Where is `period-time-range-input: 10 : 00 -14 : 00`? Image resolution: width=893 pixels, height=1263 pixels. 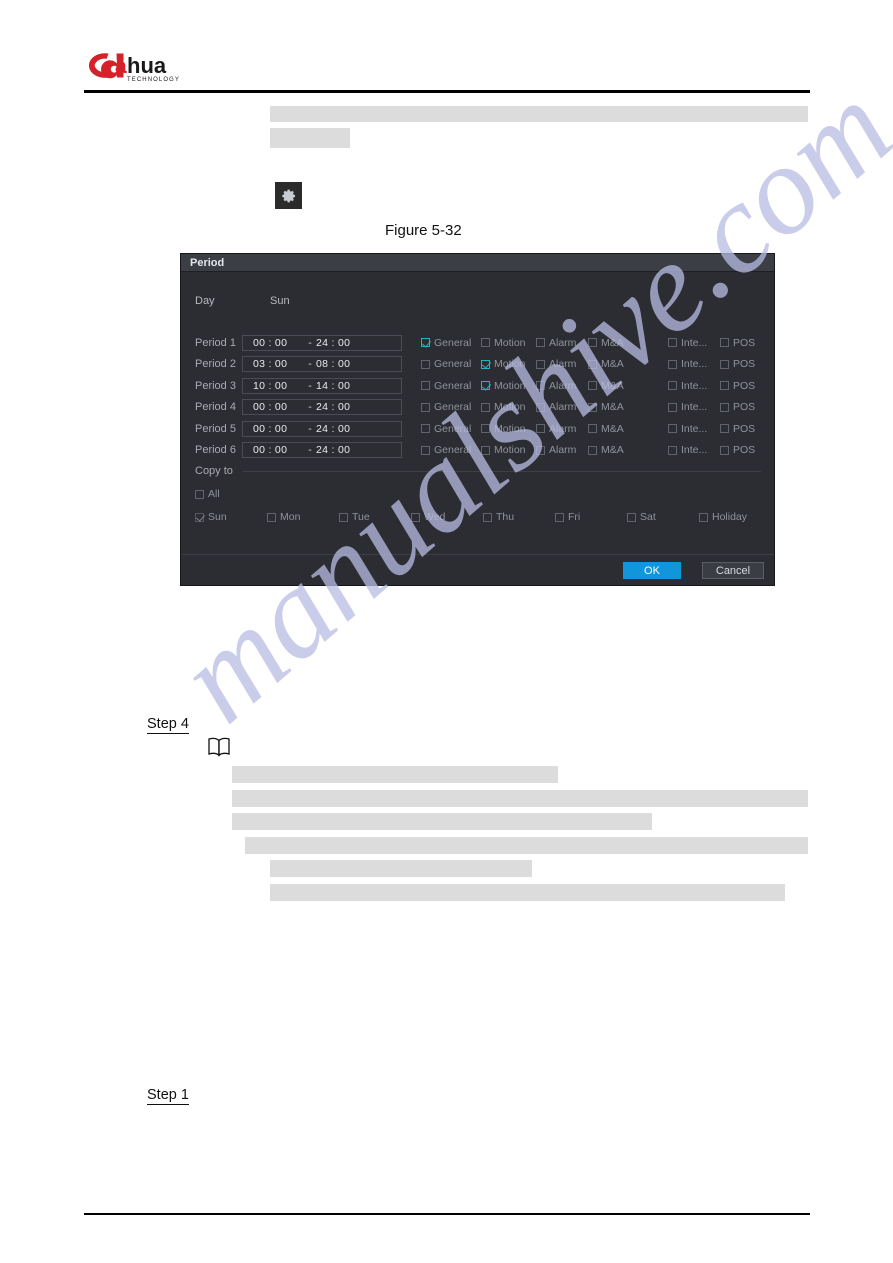 period-time-range-input: 10 : 00 -14 : 00 is located at coordinates (322, 385).